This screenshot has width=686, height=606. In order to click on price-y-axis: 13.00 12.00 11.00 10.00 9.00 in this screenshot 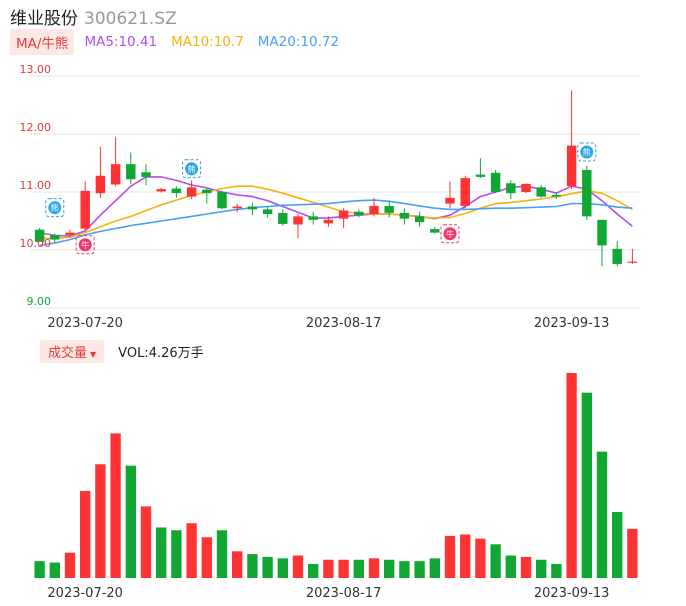, I will do `click(36, 185)`.